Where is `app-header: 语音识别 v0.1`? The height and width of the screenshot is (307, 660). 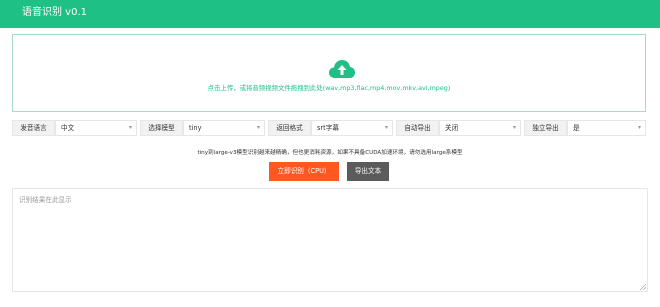 app-header: 语音识别 v0.1 is located at coordinates (330, 14).